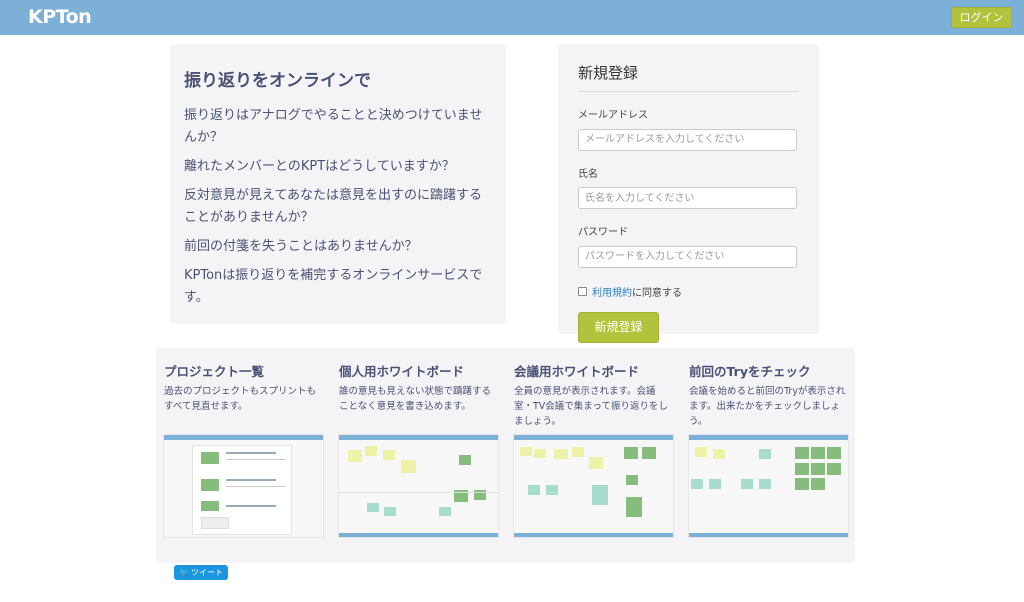 This screenshot has width=1024, height=602. I want to click on feature-title: プロジェクト一覧, so click(214, 371).